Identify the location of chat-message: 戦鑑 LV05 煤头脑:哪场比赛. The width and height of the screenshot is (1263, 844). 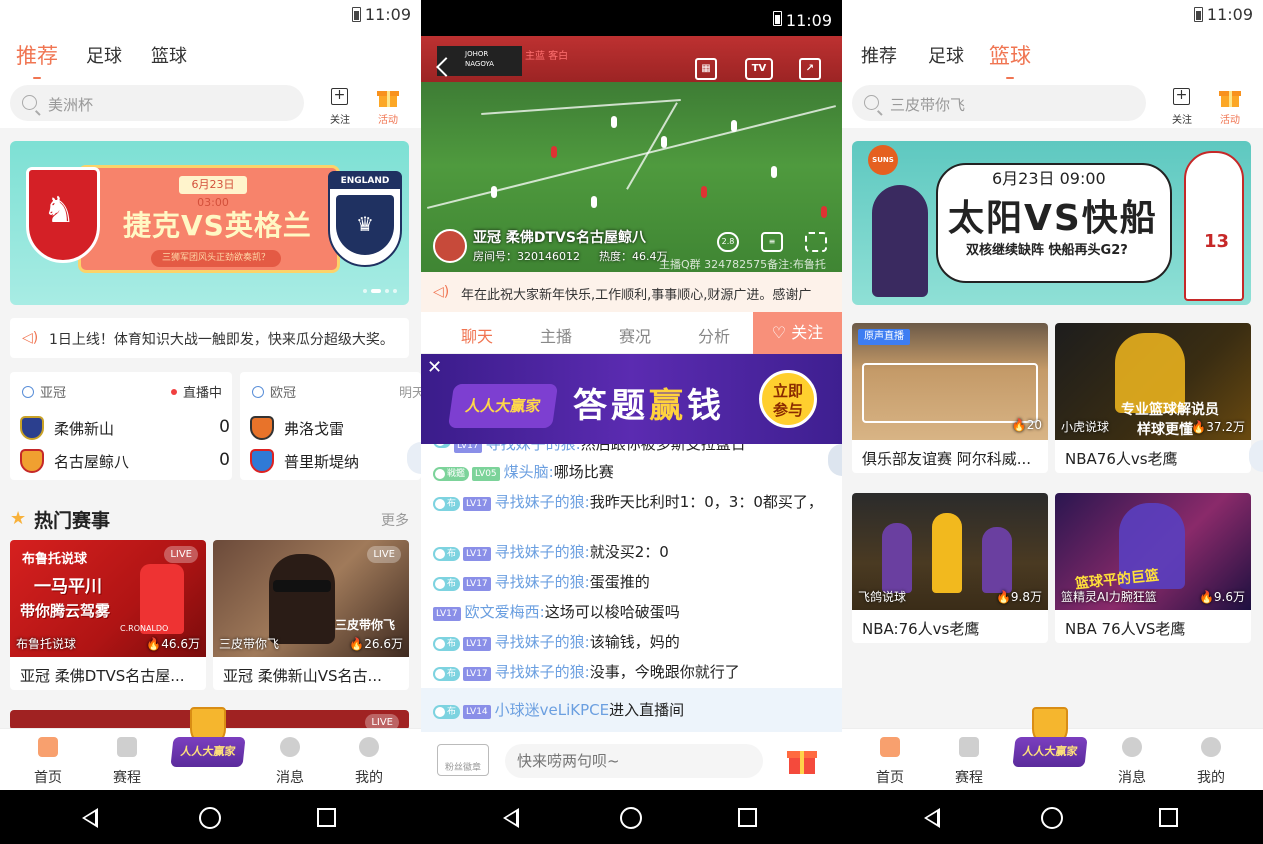
(633, 472).